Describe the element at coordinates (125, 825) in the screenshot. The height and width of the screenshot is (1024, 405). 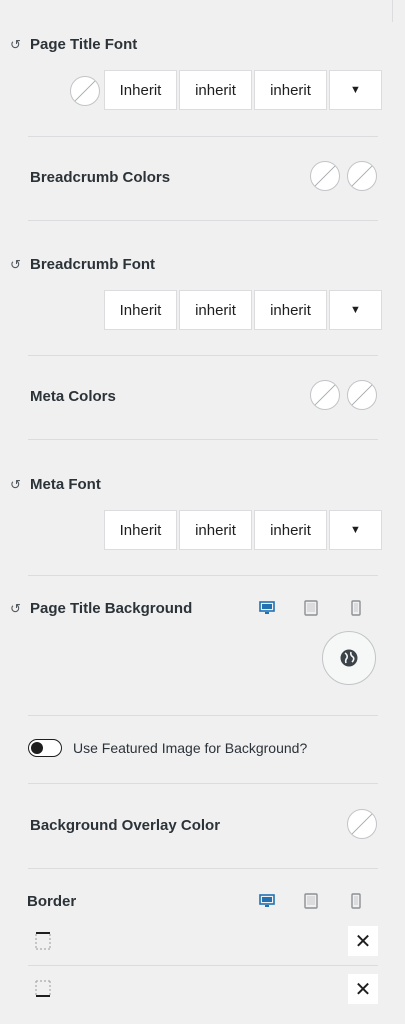
I see `background-overlay-color-label: Background Overlay Color` at that location.